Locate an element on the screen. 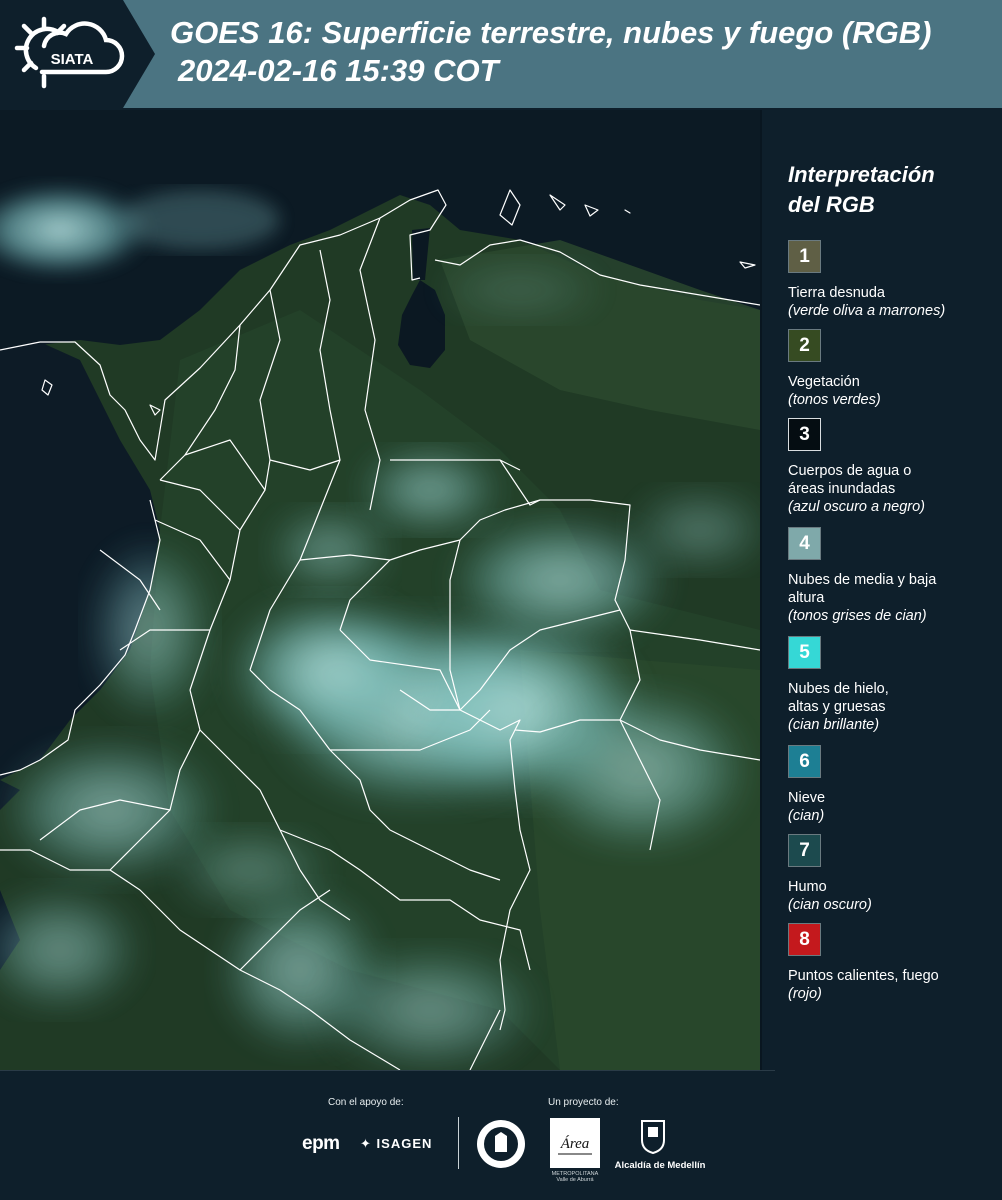 Image resolution: width=1002 pixels, height=1200 pixels. legend-label: Vegetación is located at coordinates (824, 382).